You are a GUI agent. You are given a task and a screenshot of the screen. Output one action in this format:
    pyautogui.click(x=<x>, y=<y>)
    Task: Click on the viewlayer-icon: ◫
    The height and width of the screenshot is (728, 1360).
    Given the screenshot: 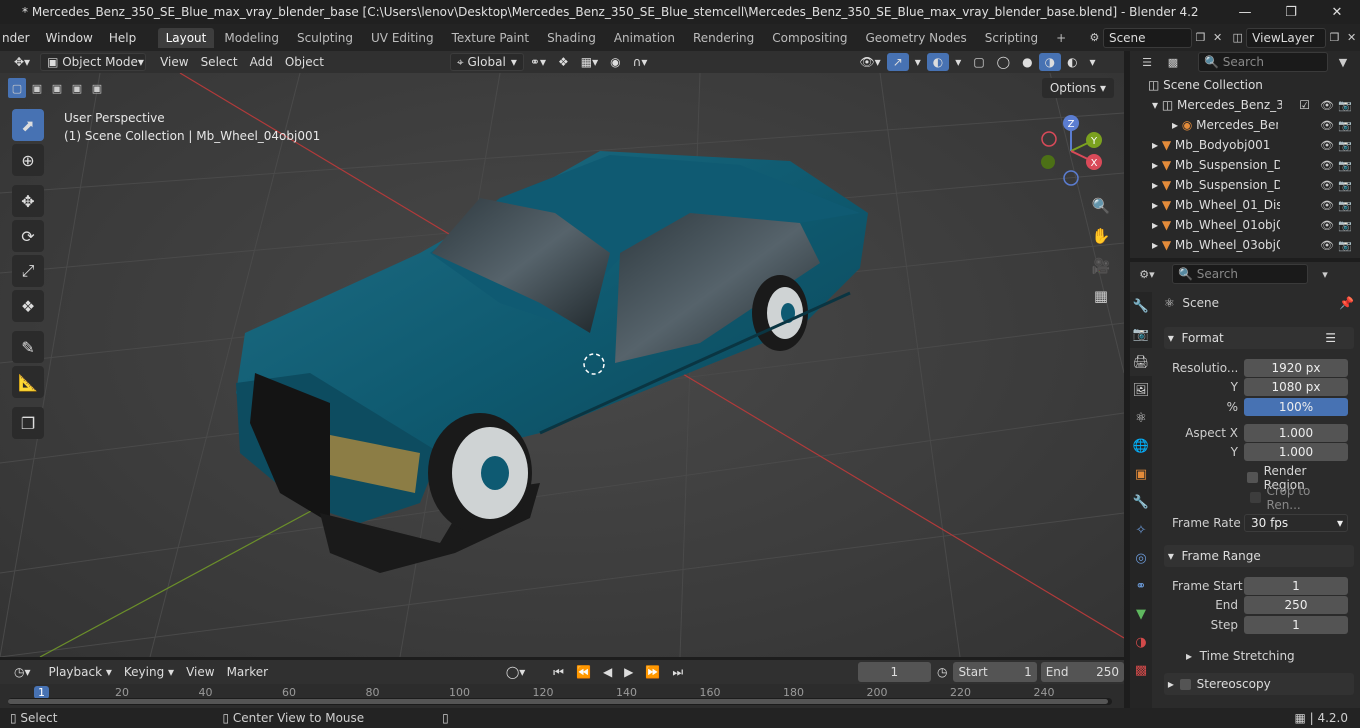 What is the action you would take?
    pyautogui.click(x=1237, y=38)
    